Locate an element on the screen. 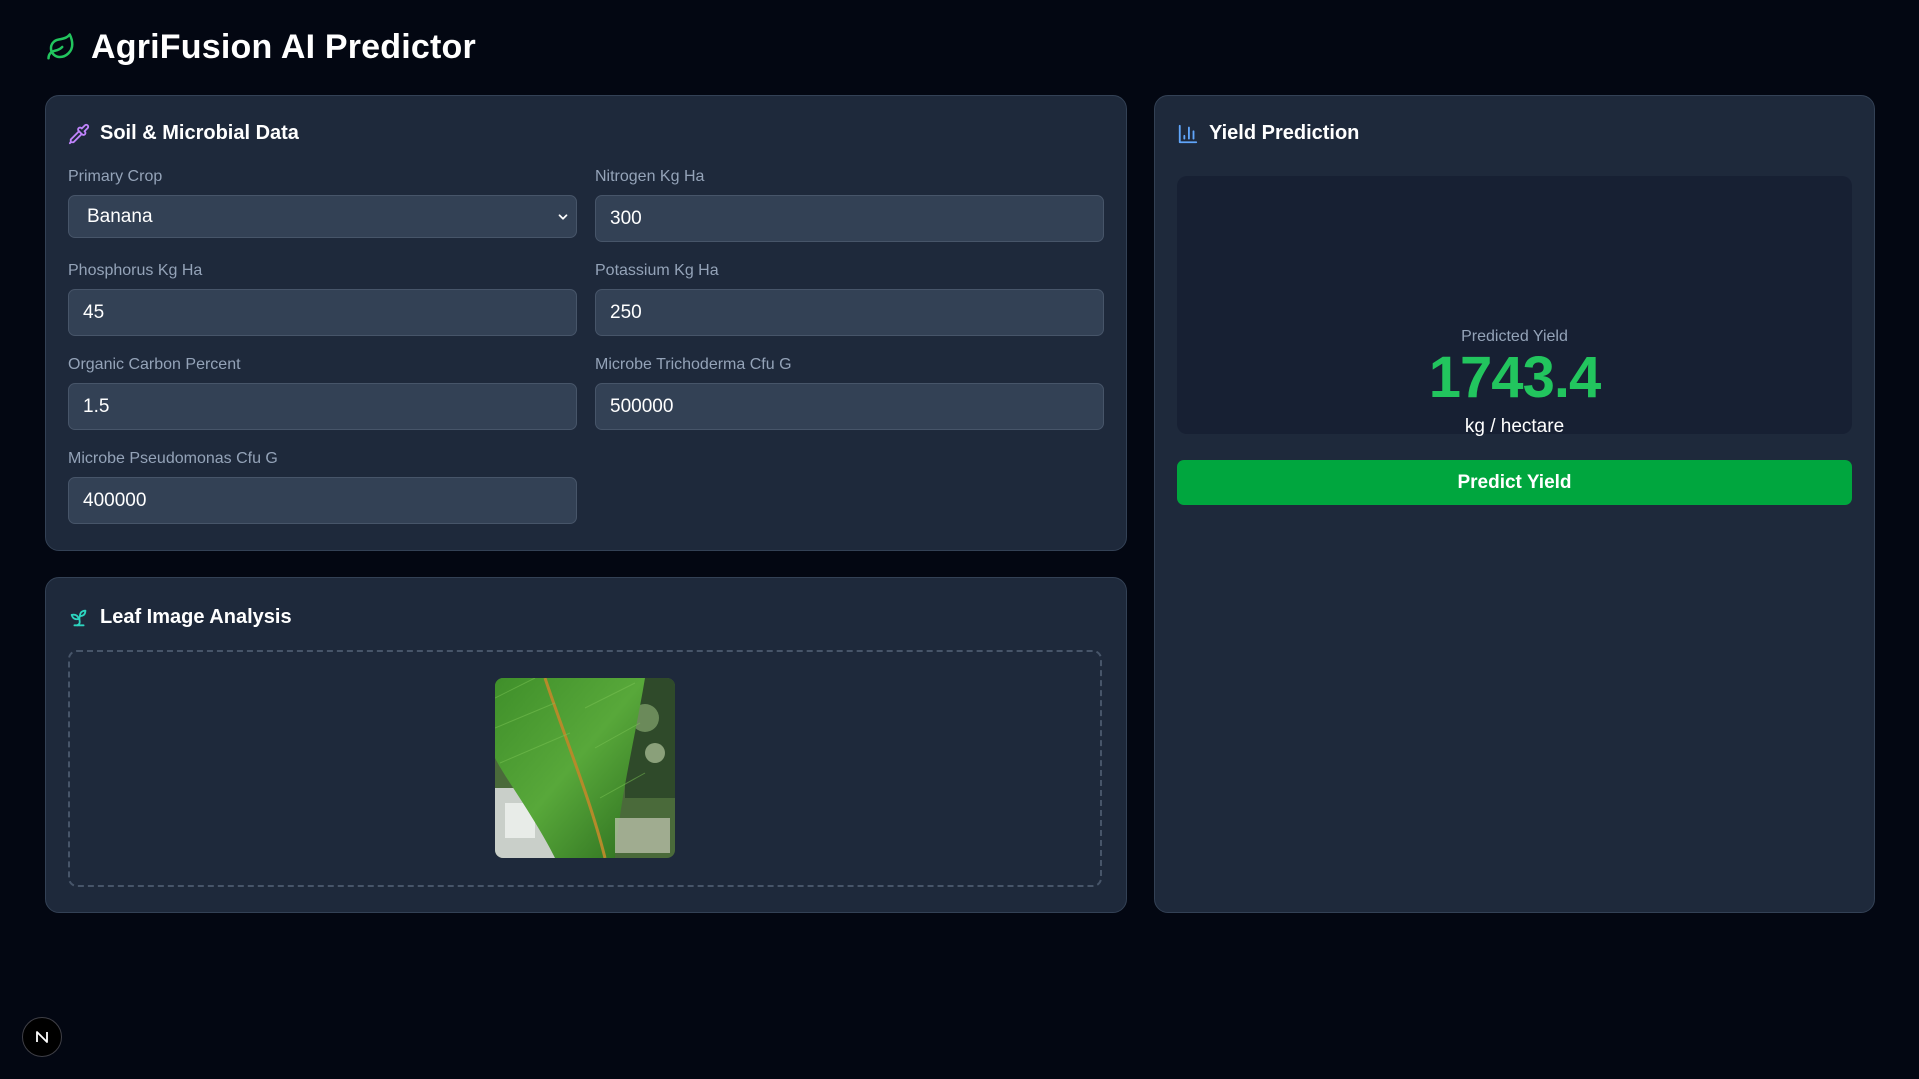  primary-crop-select: Banana is located at coordinates (322, 216).